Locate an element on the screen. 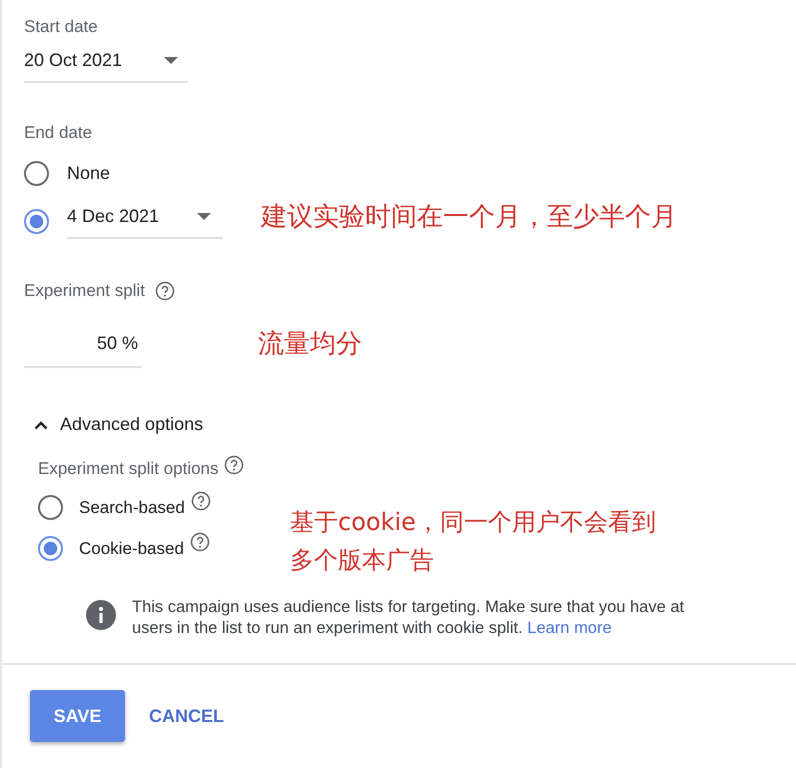  annotation-text: 流量均分 is located at coordinates (310, 344).